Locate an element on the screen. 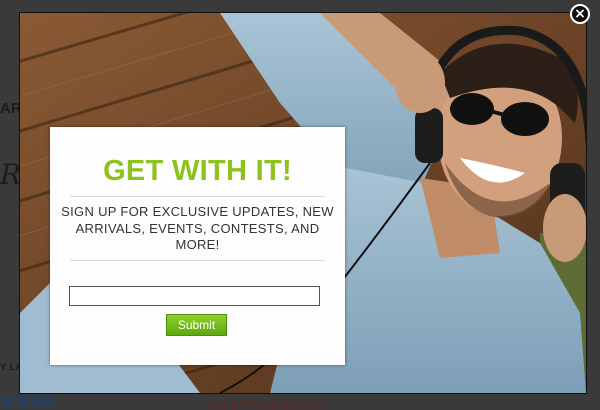 The image size is (600, 410). close-icon: × is located at coordinates (580, 14).